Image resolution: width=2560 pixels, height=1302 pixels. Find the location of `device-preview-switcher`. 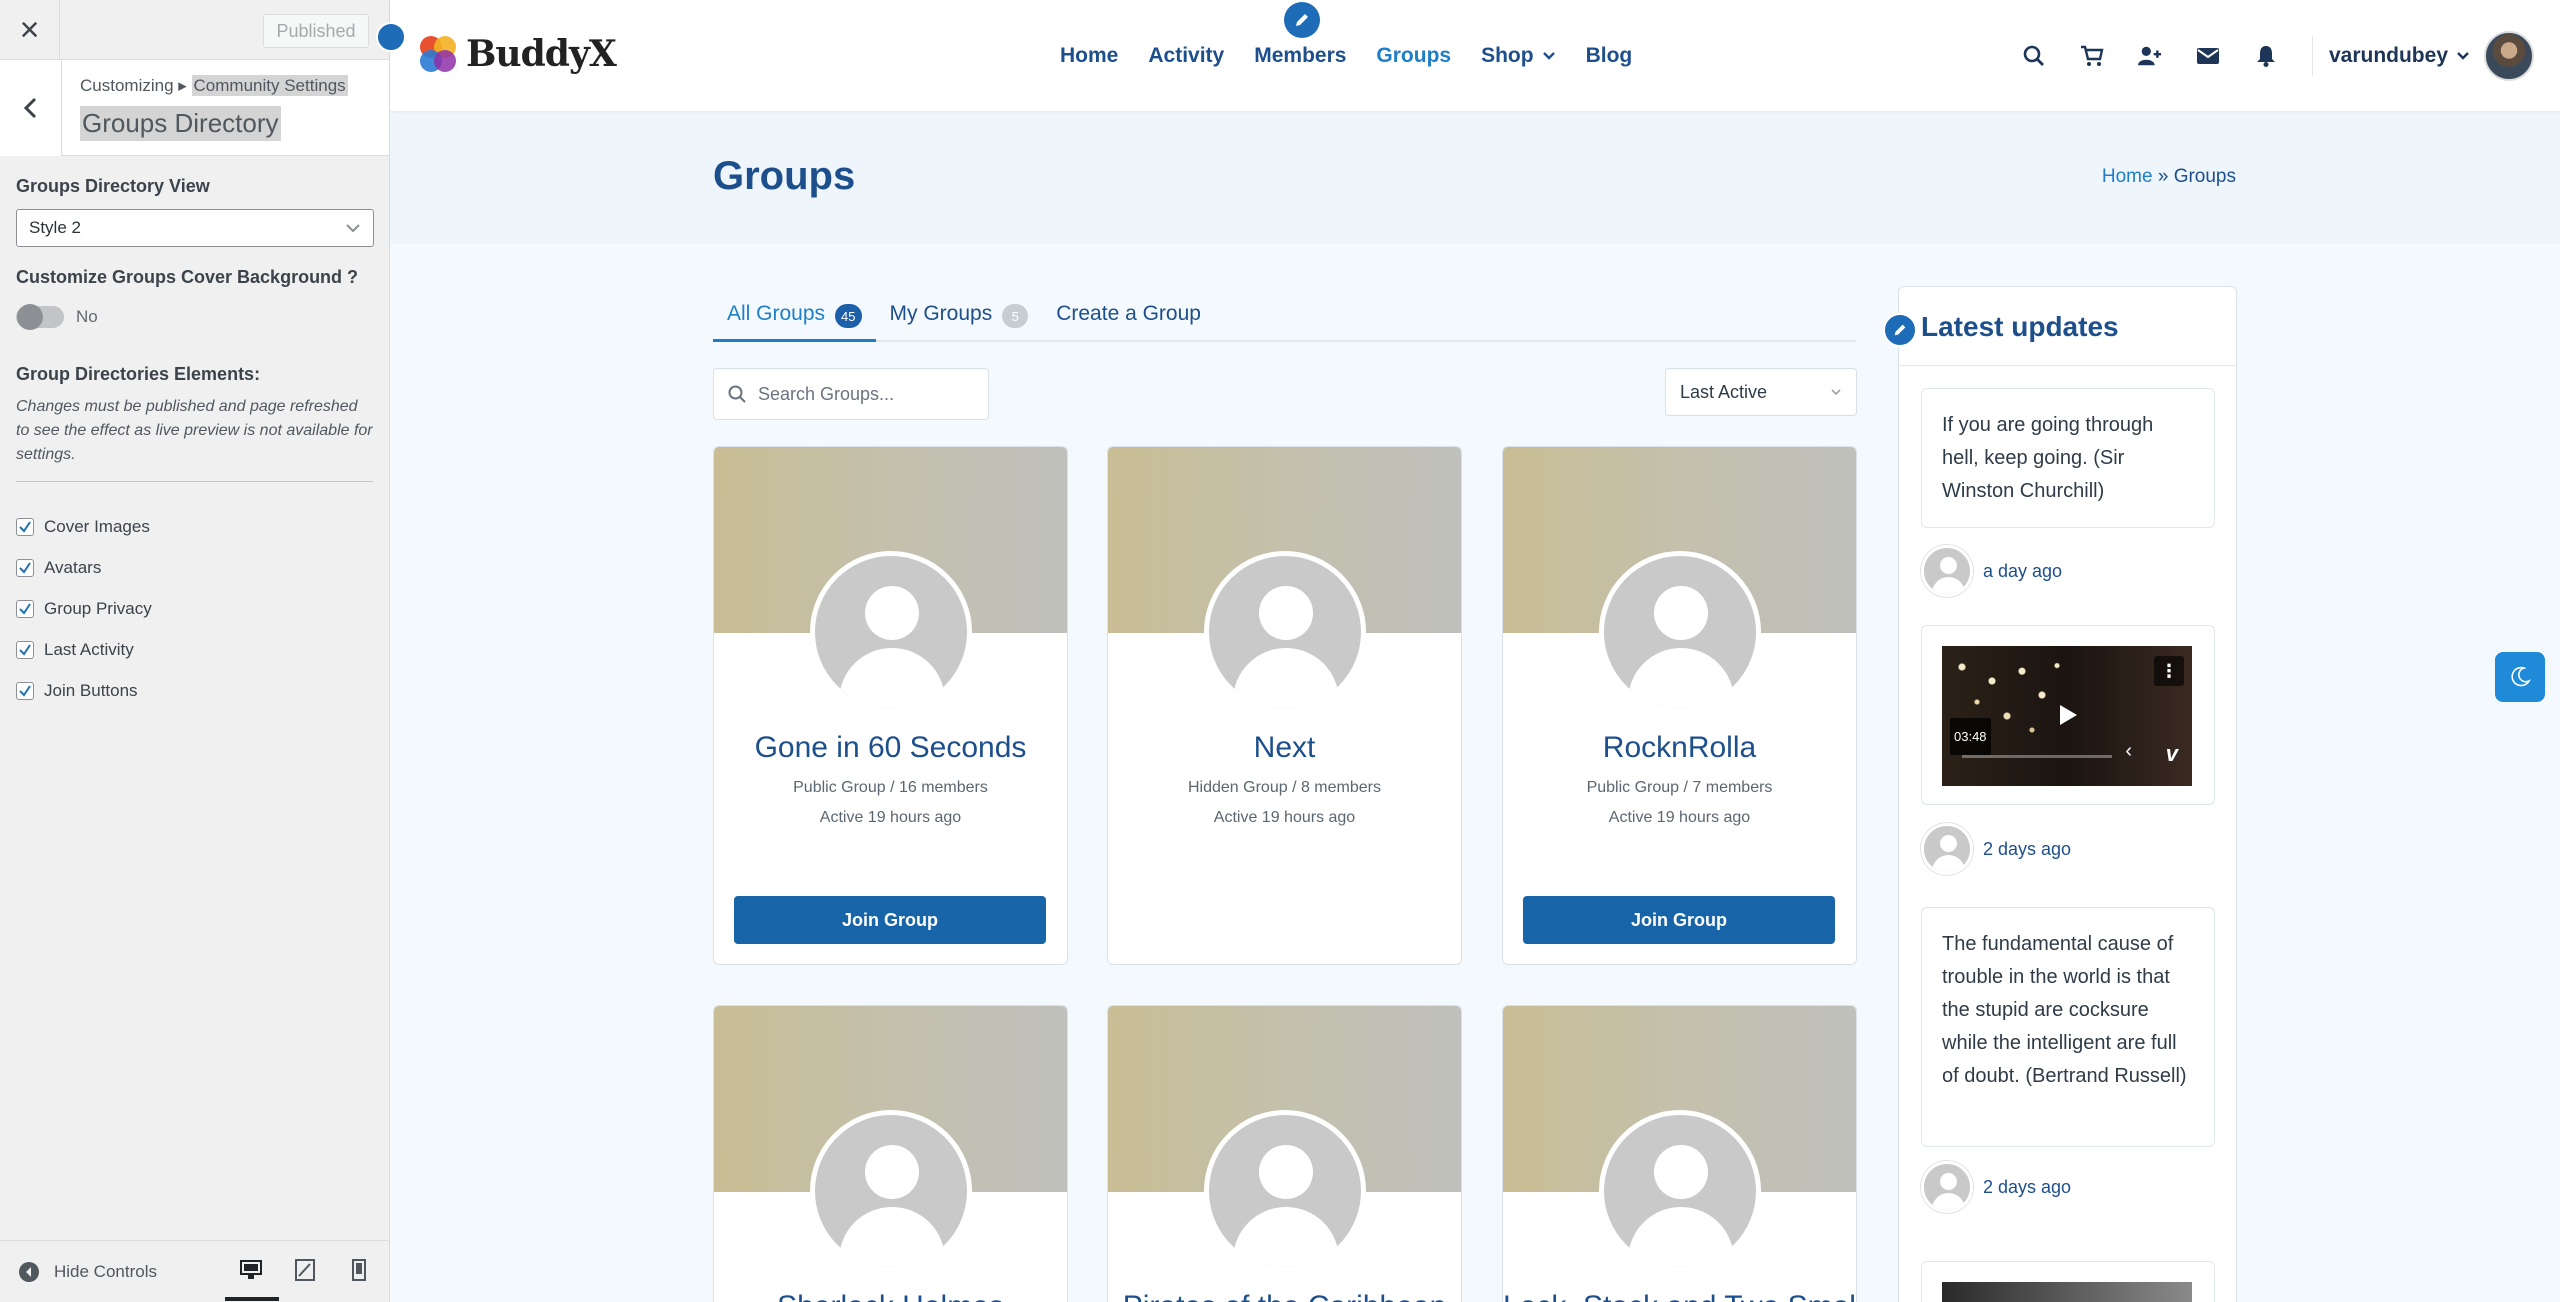

device-preview-switcher is located at coordinates (300, 1277).